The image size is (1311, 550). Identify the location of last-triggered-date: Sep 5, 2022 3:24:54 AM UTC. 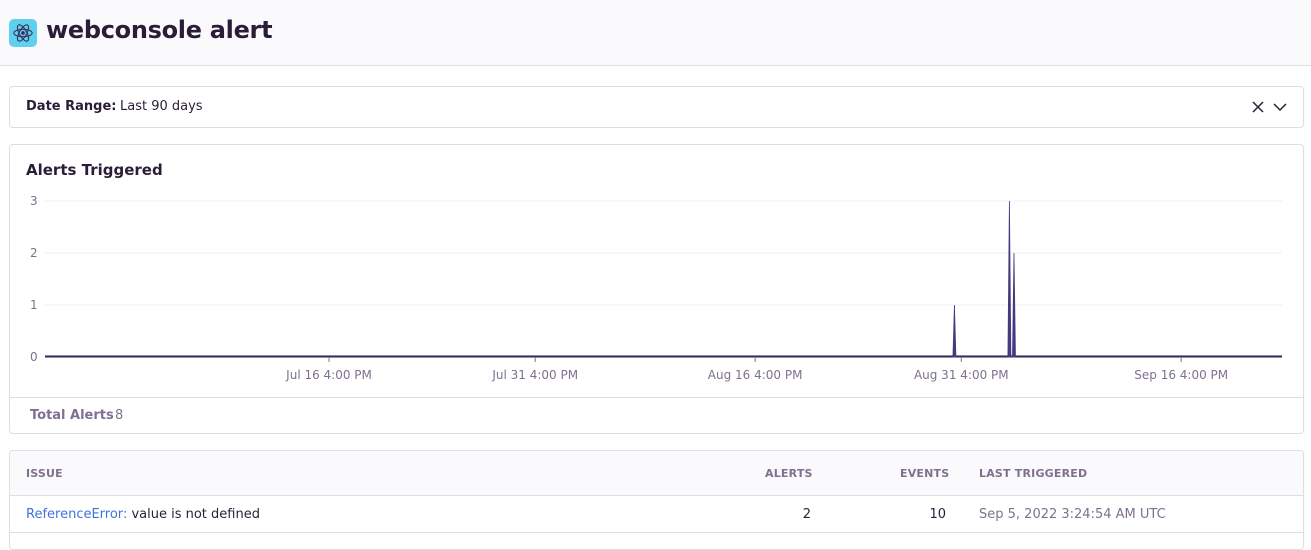
(1072, 514).